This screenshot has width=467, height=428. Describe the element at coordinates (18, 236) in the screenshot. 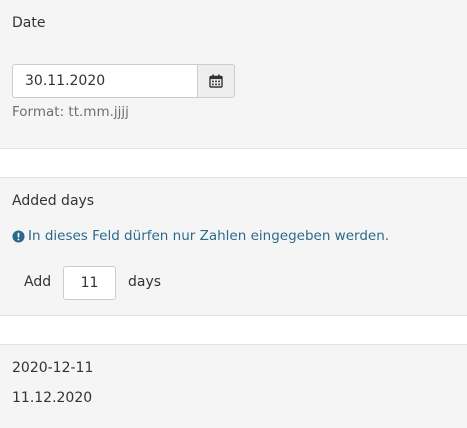

I see `exclamation-circle-icon` at that location.